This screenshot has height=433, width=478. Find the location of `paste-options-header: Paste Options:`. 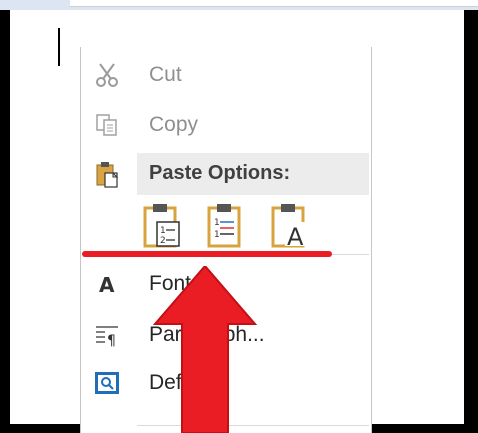

paste-options-header: Paste Options: is located at coordinates (253, 174).